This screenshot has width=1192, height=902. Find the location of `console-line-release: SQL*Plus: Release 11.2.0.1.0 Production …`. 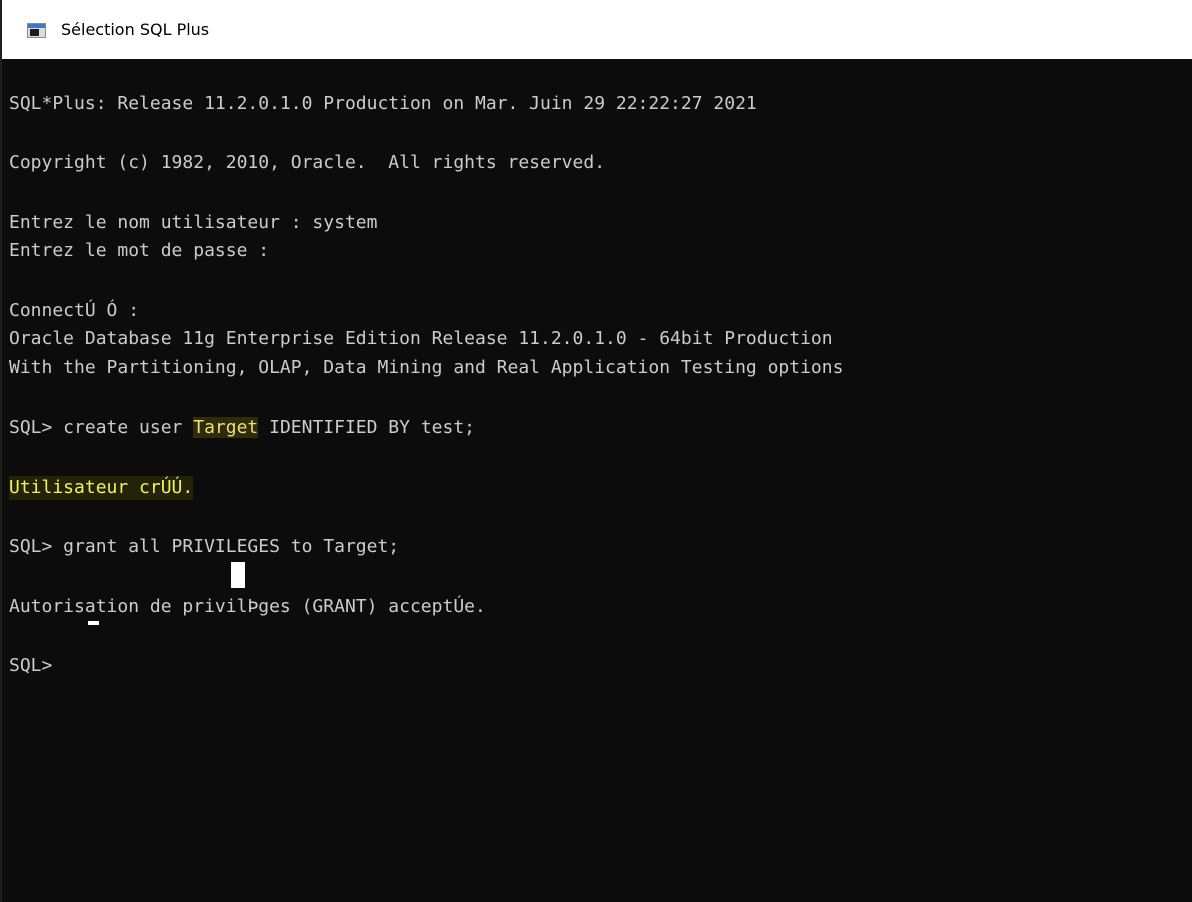

console-line-release: SQL*Plus: Release 11.2.0.1.0 Production … is located at coordinates (383, 103).